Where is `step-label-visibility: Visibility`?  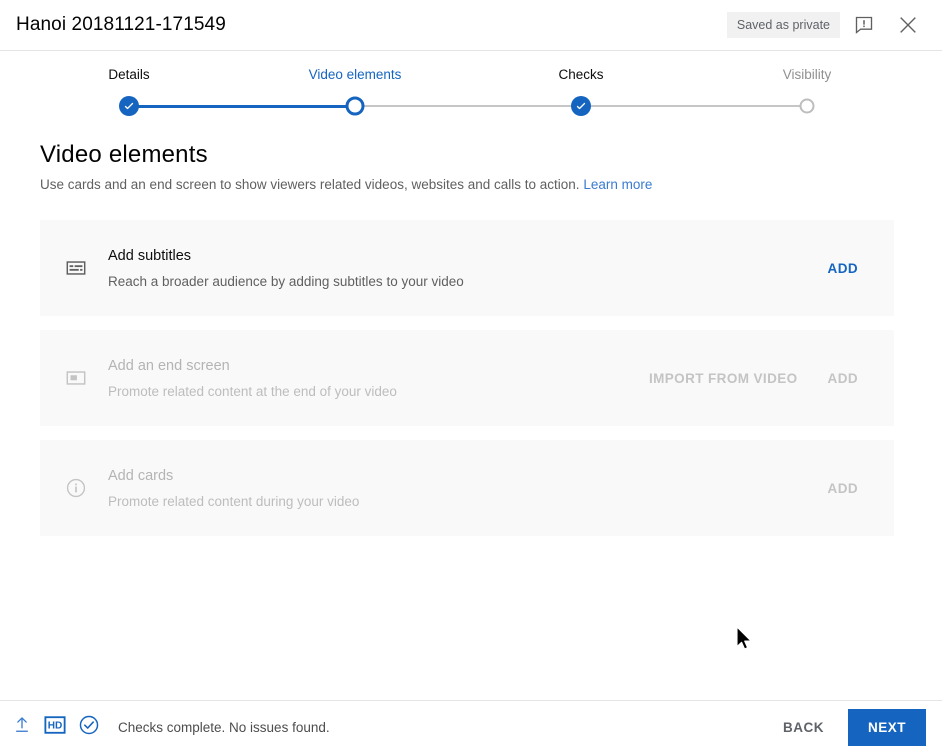 step-label-visibility: Visibility is located at coordinates (807, 74).